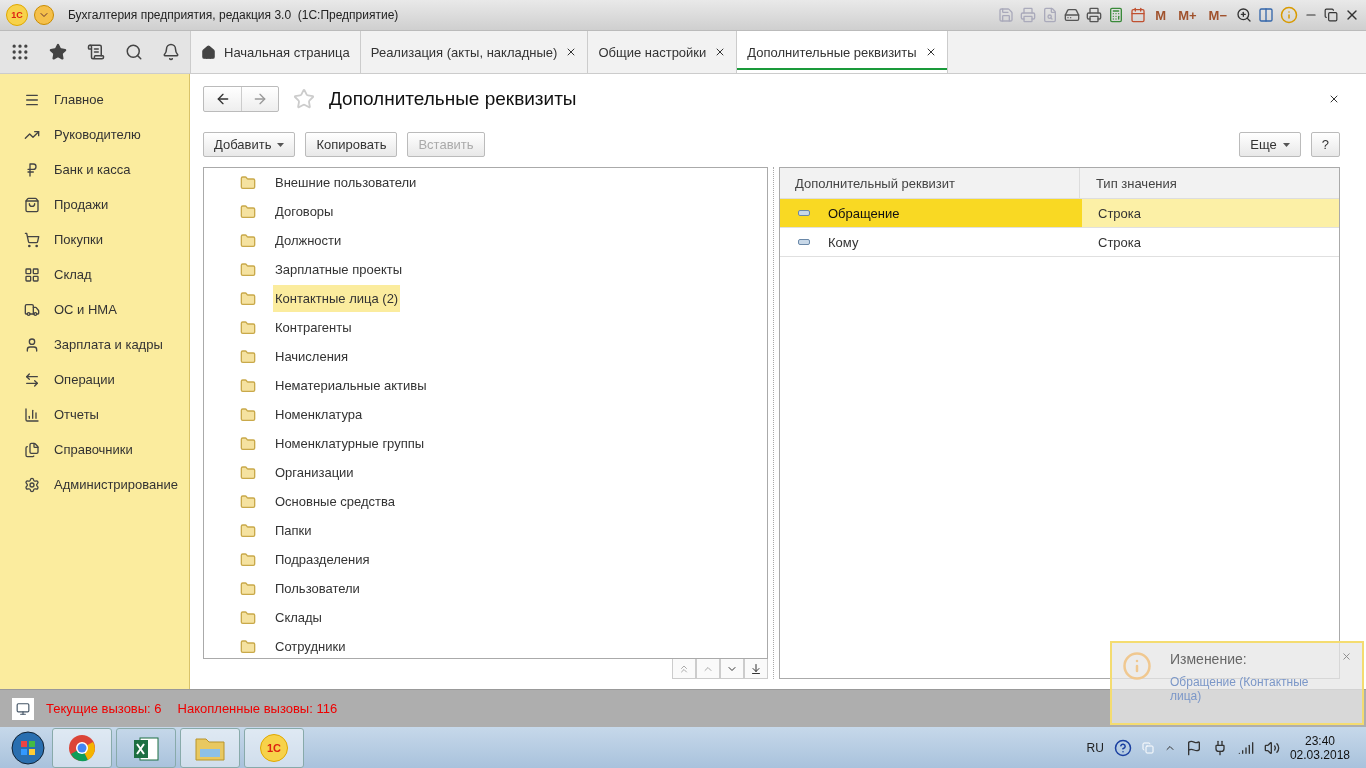  I want to click on scroll-down-button, so click(732, 669).